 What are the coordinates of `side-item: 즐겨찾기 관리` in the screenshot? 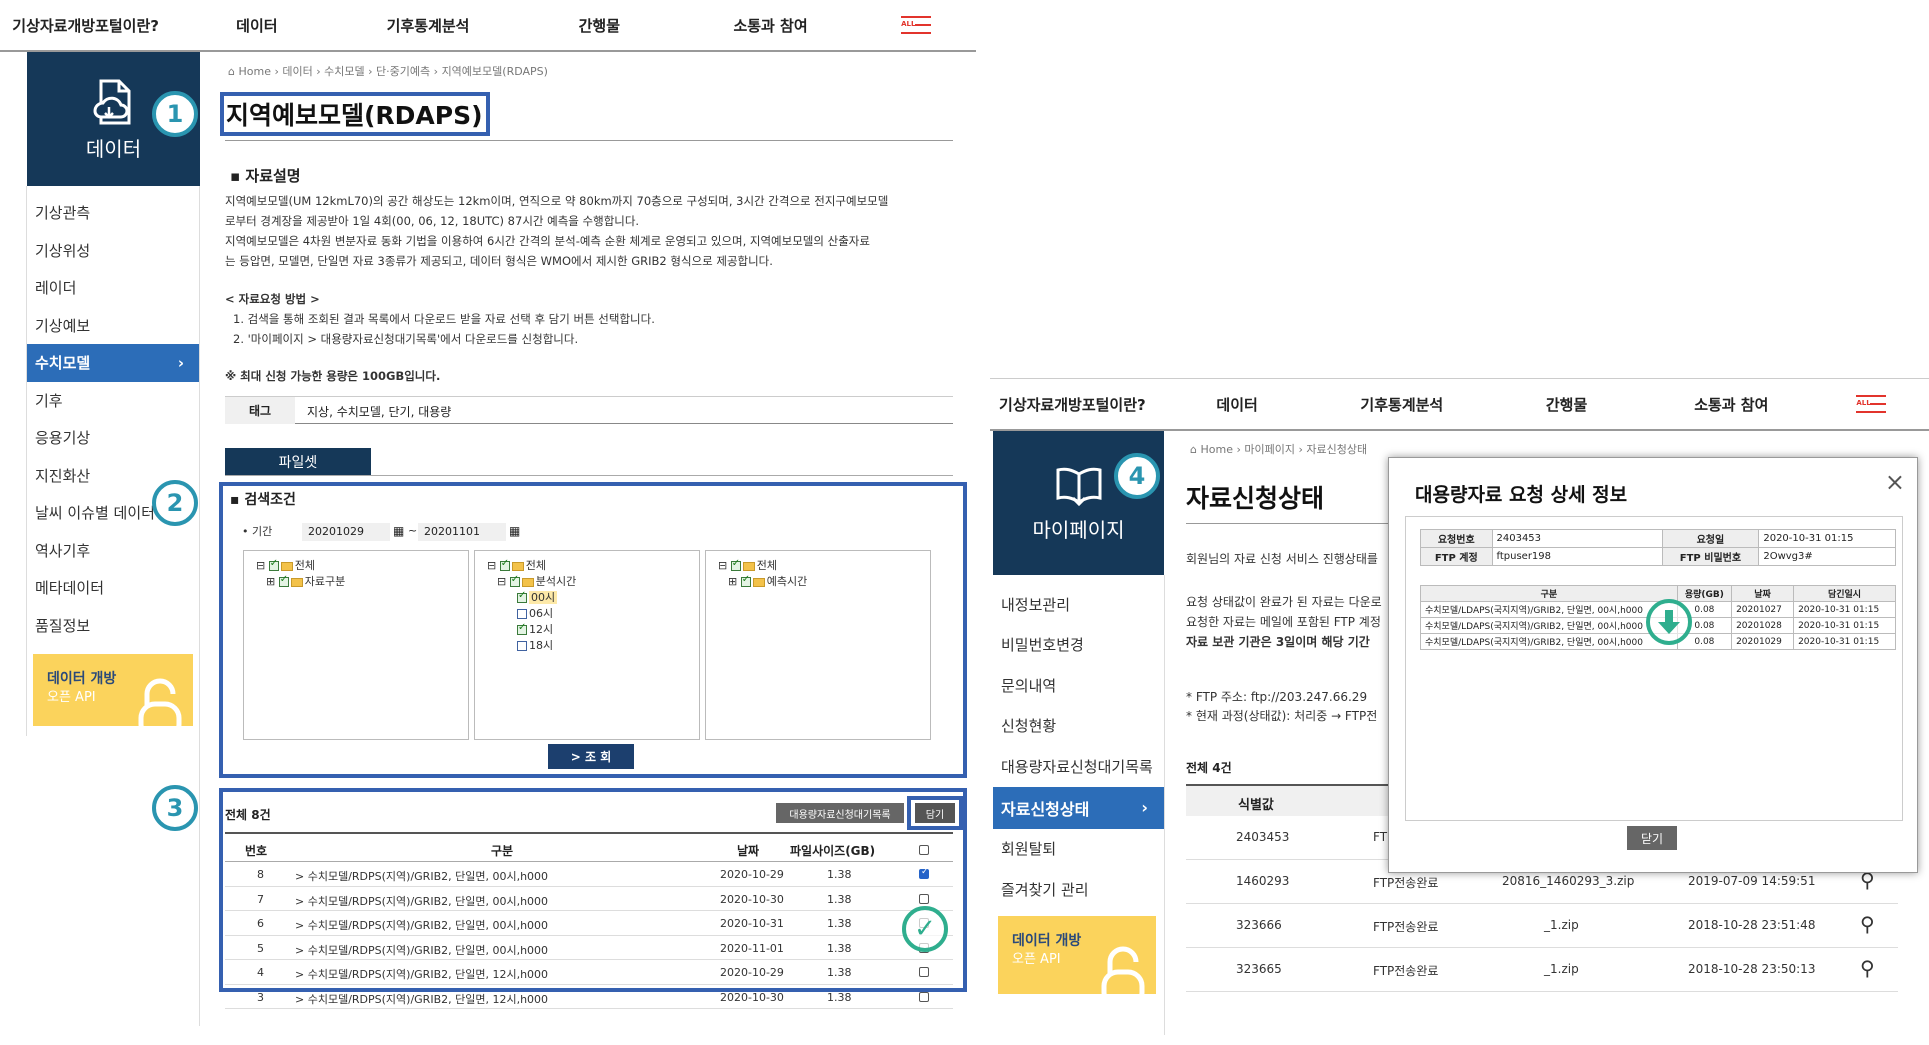 It's located at (1078, 889).